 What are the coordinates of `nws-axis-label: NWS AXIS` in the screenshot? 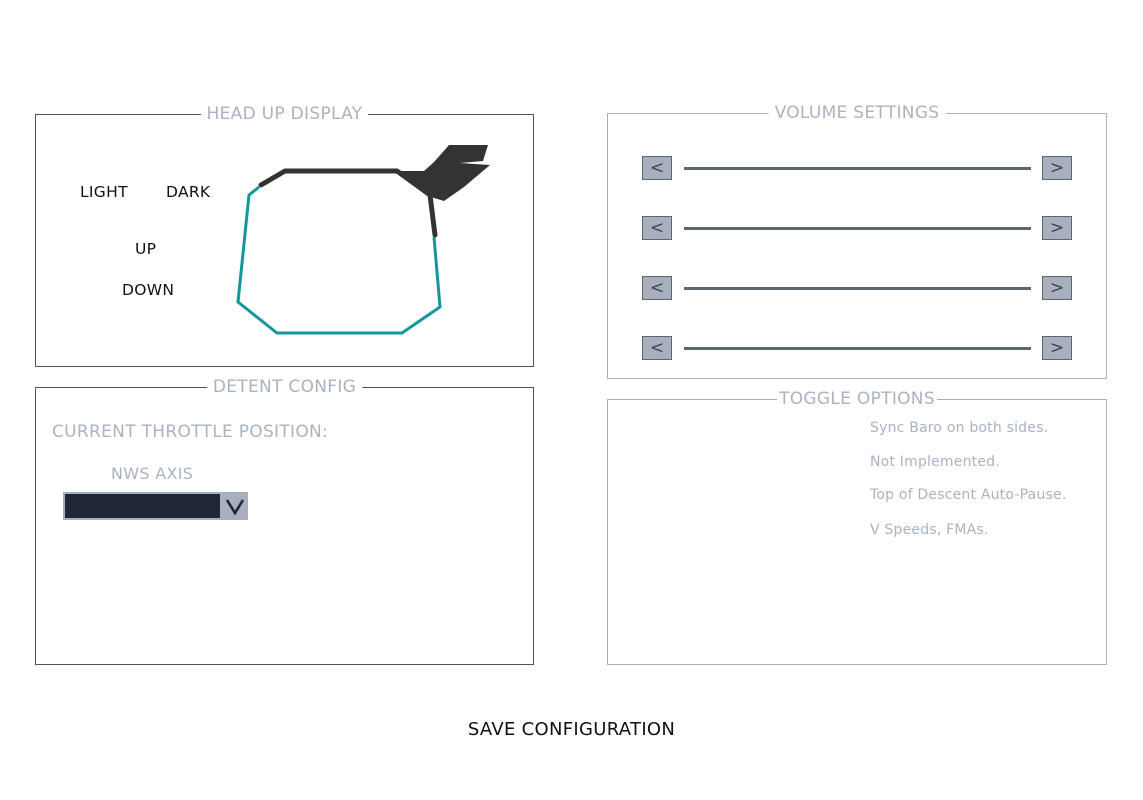 It's located at (152, 473).